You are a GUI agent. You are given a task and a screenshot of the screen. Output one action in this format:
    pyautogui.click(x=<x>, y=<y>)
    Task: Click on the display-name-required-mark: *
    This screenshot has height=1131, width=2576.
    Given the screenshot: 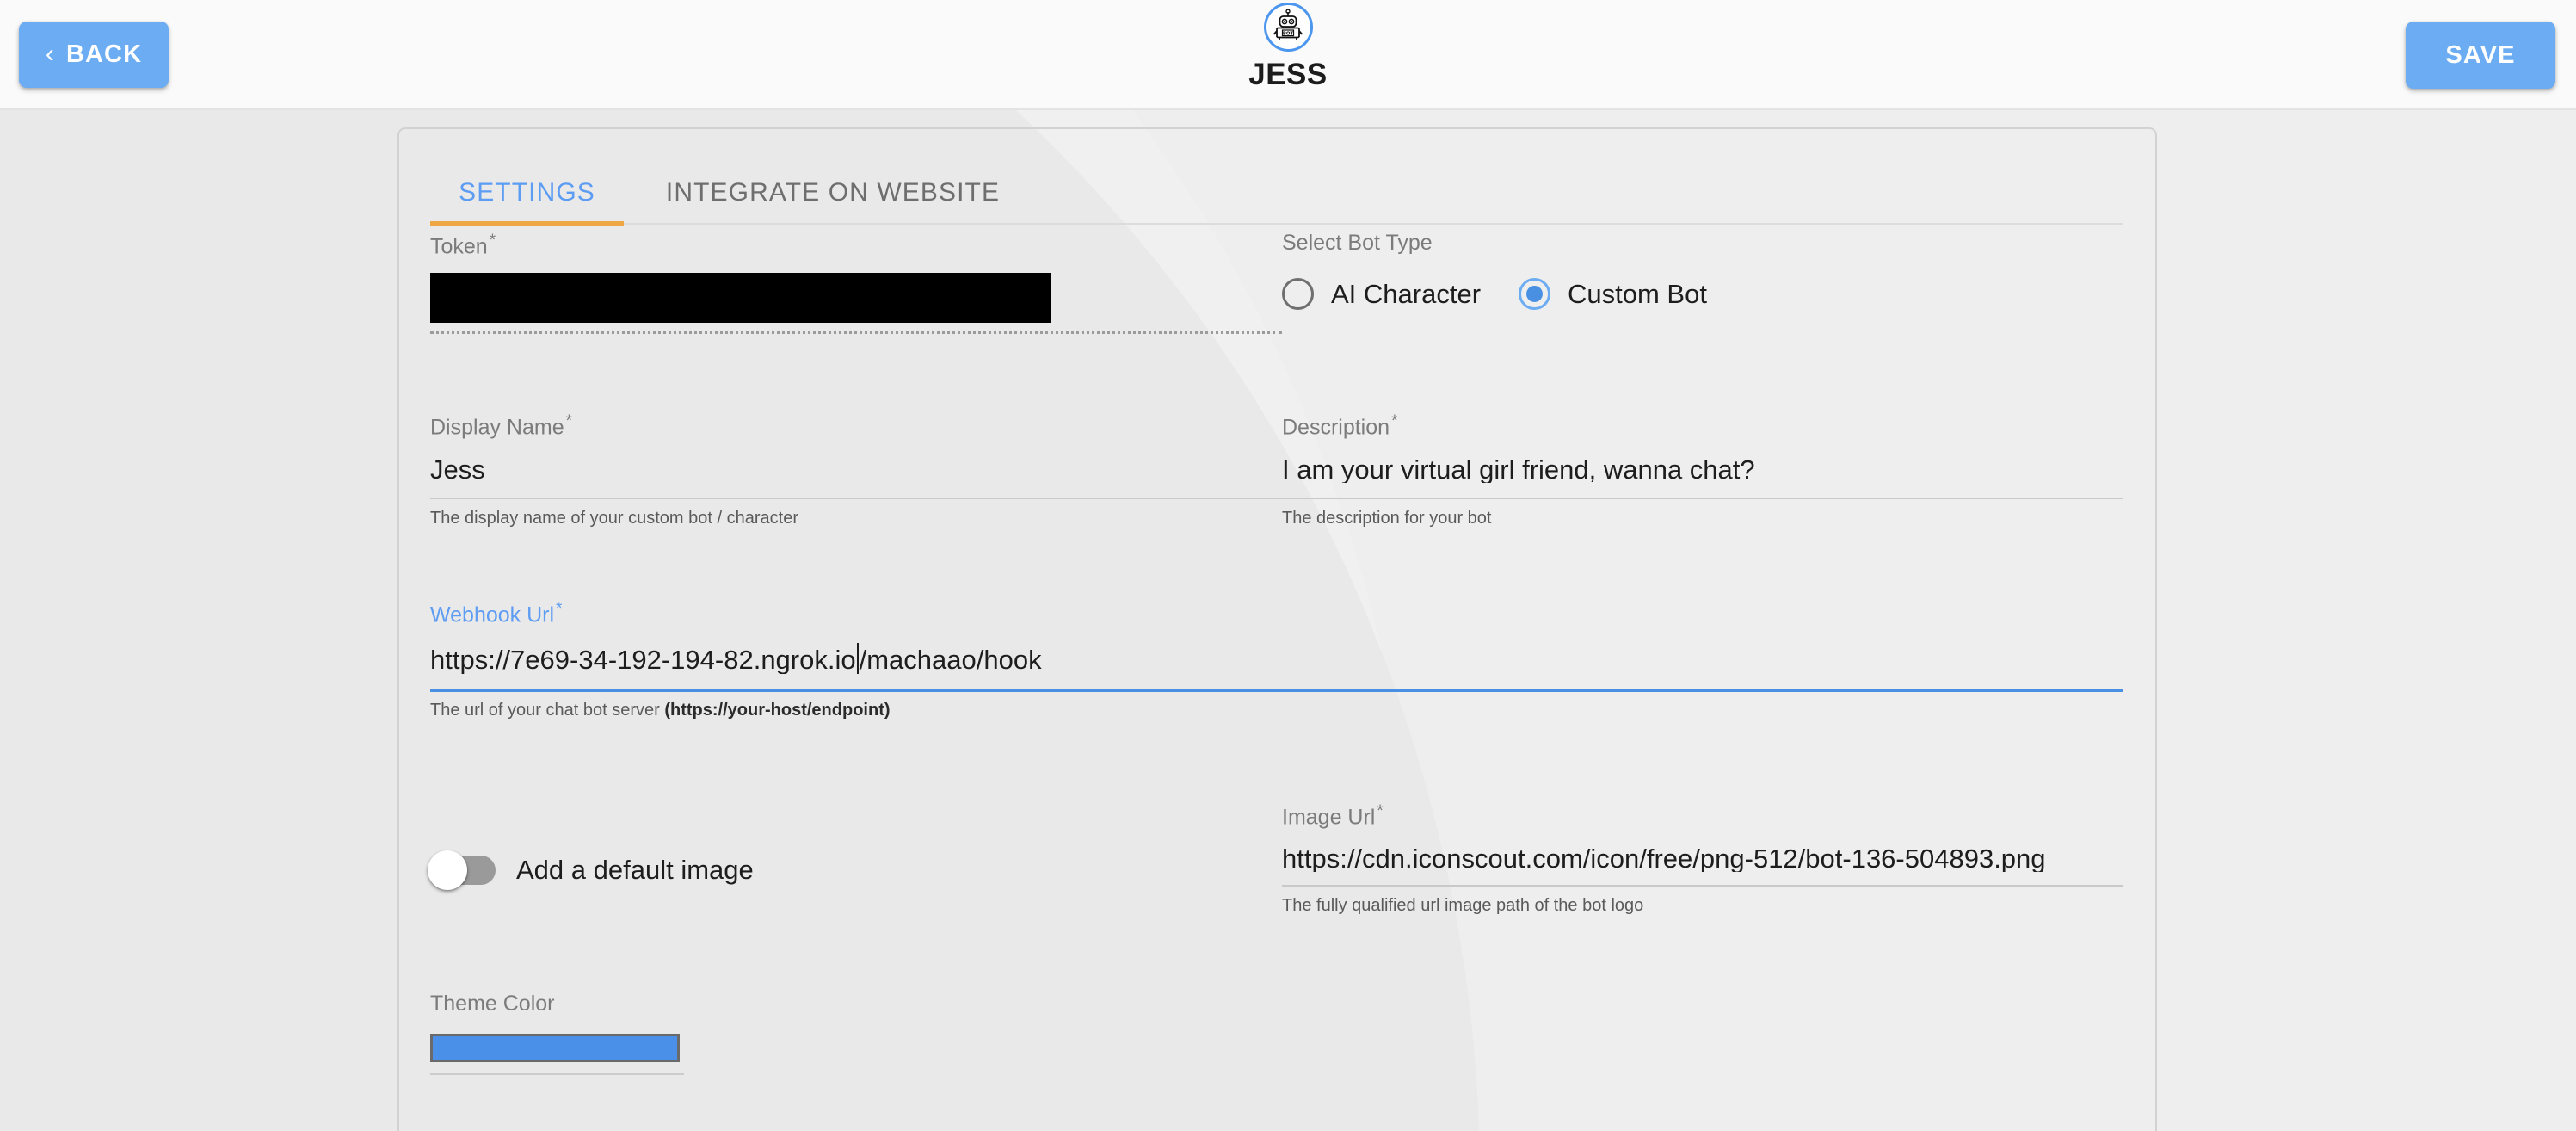 What is the action you would take?
    pyautogui.click(x=569, y=421)
    